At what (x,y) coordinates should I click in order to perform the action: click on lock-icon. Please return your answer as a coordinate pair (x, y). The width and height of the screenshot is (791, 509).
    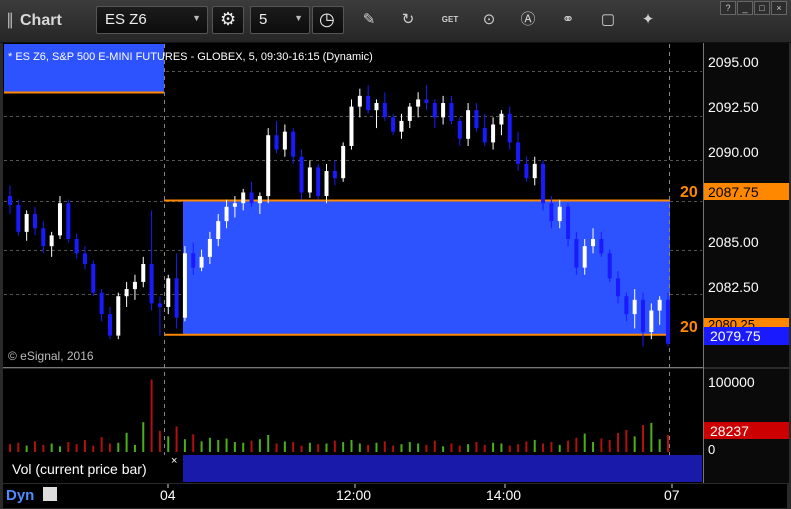
    Looking at the image, I should click on (50, 494).